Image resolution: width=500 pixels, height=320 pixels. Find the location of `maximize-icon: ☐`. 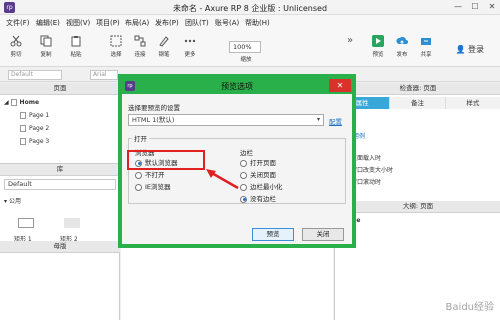

maximize-icon: ☐ is located at coordinates (475, 7).